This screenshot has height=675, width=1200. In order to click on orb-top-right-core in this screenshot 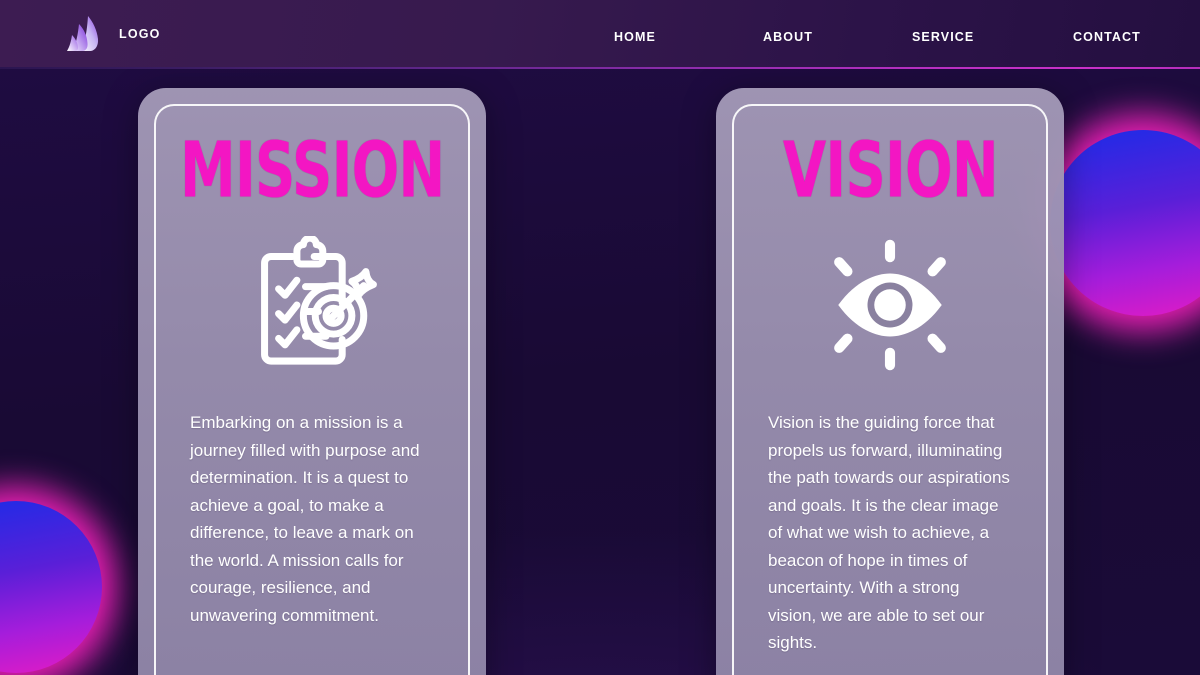, I will do `click(1125, 223)`.